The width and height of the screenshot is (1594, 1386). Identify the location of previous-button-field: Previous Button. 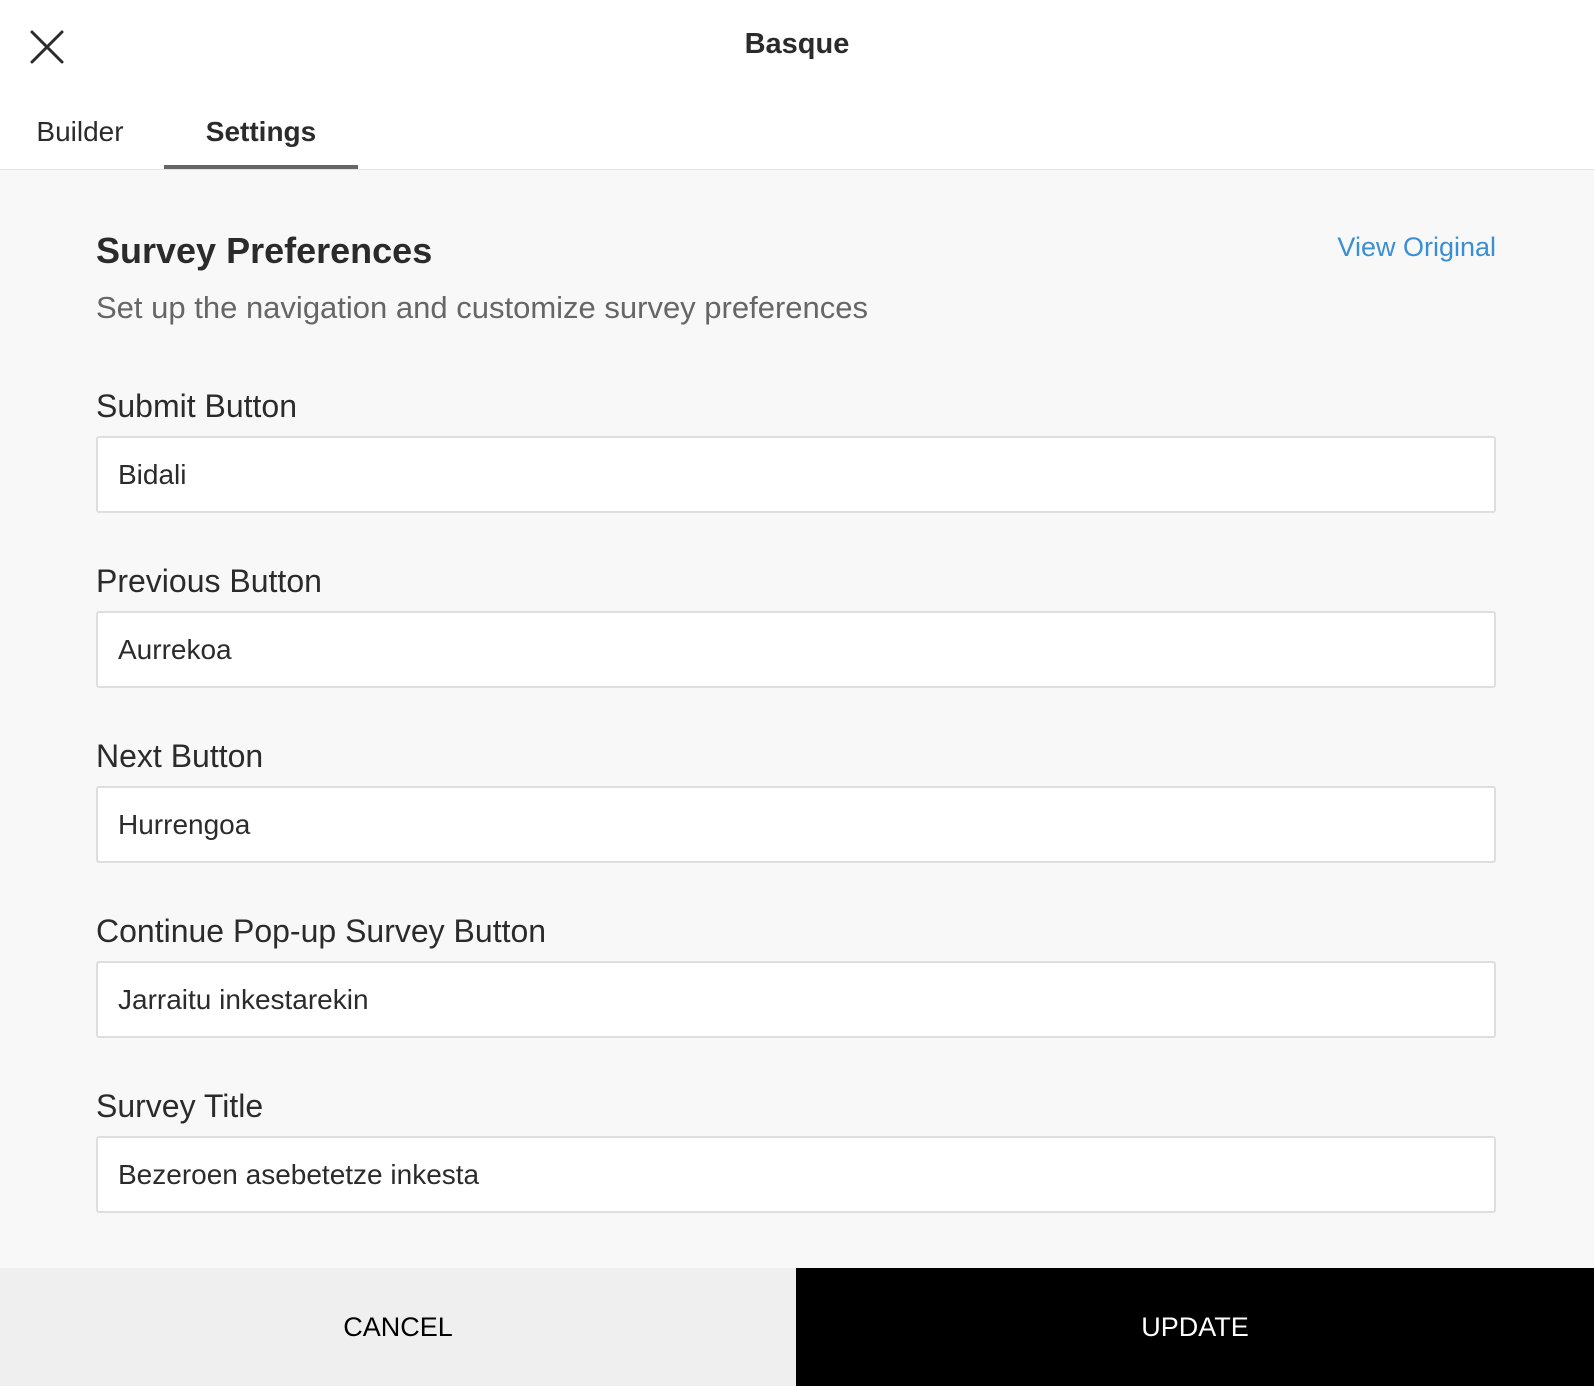
(796, 624).